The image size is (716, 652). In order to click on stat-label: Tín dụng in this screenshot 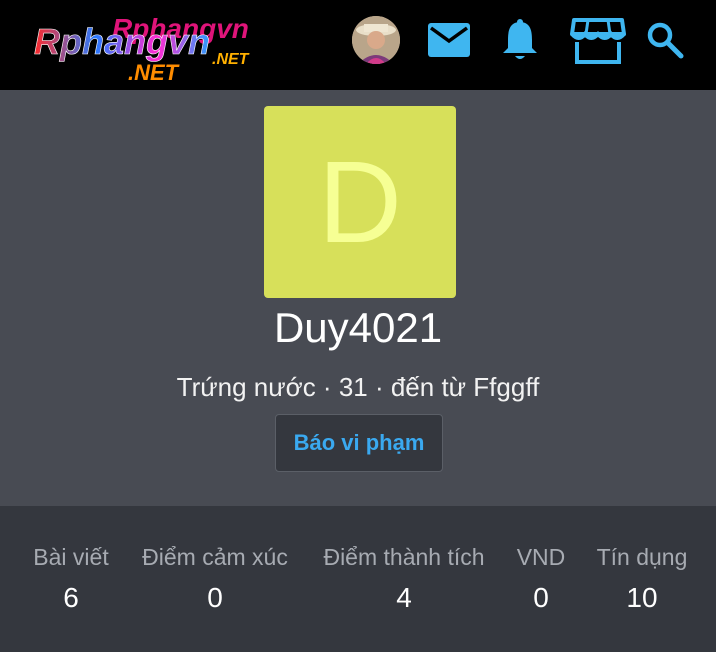, I will do `click(642, 557)`.